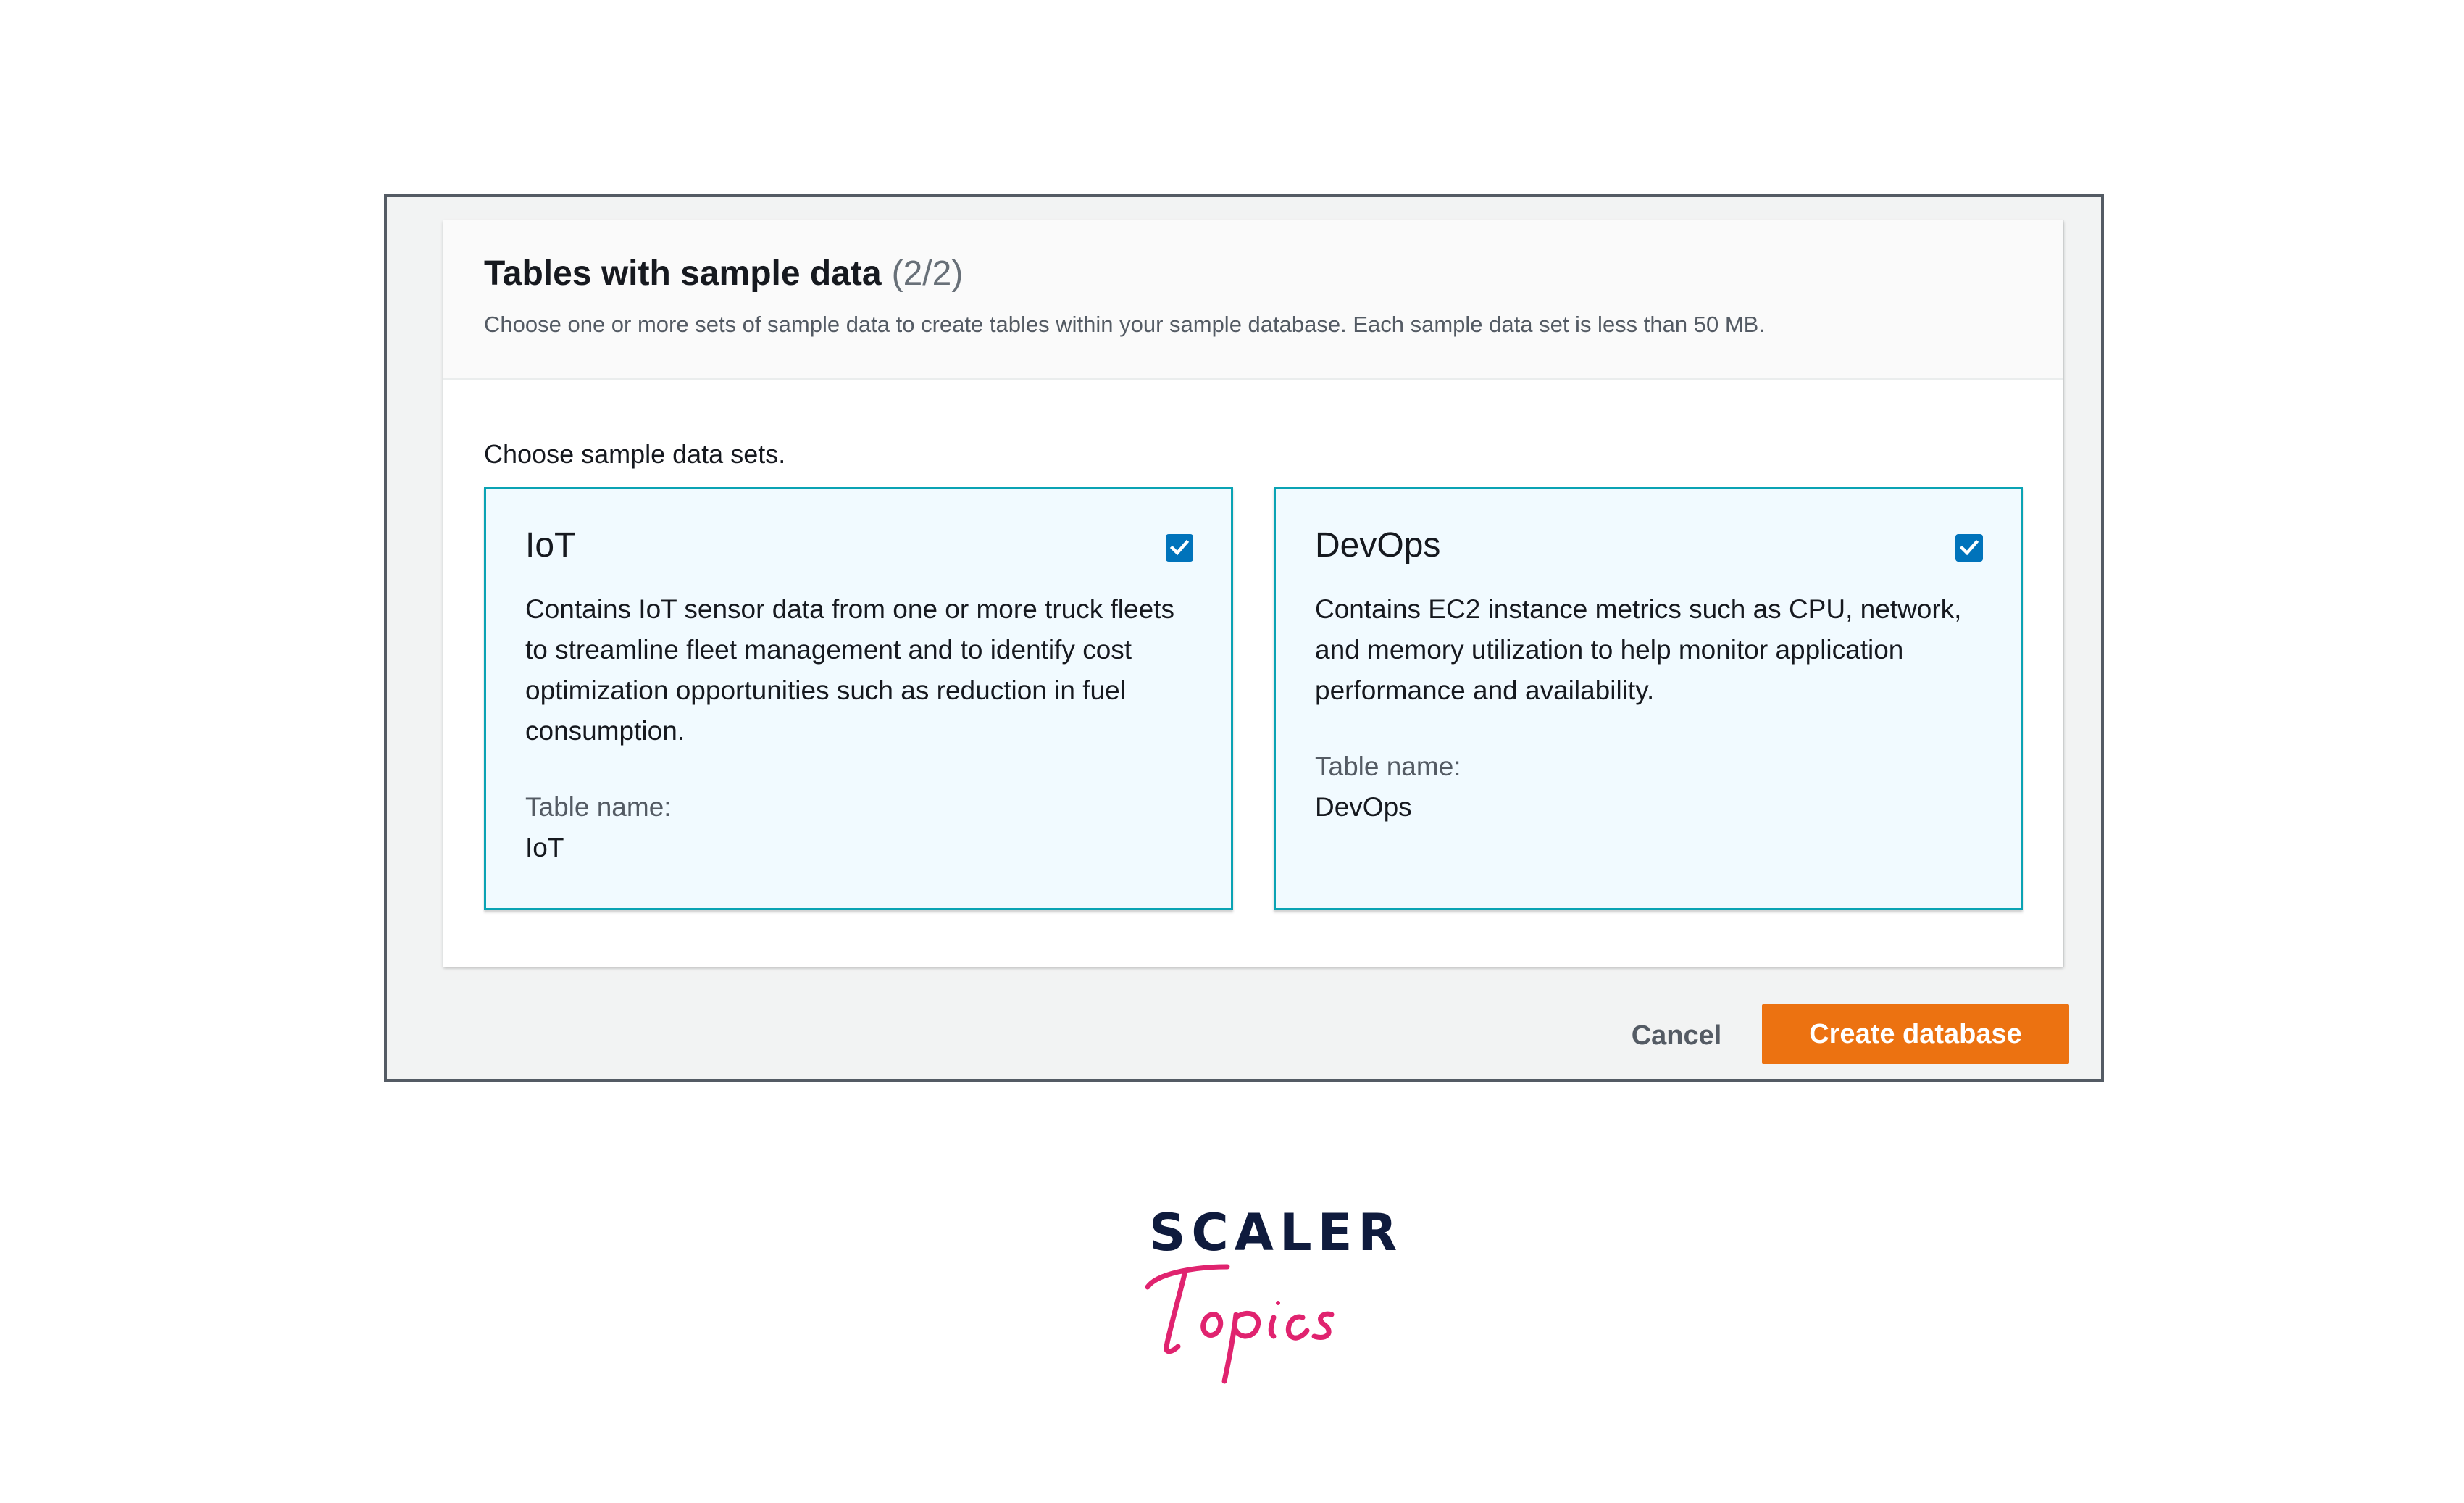 Image resolution: width=2464 pixels, height=1503 pixels. Describe the element at coordinates (1676, 1036) in the screenshot. I see `cancel-button: Cancel` at that location.